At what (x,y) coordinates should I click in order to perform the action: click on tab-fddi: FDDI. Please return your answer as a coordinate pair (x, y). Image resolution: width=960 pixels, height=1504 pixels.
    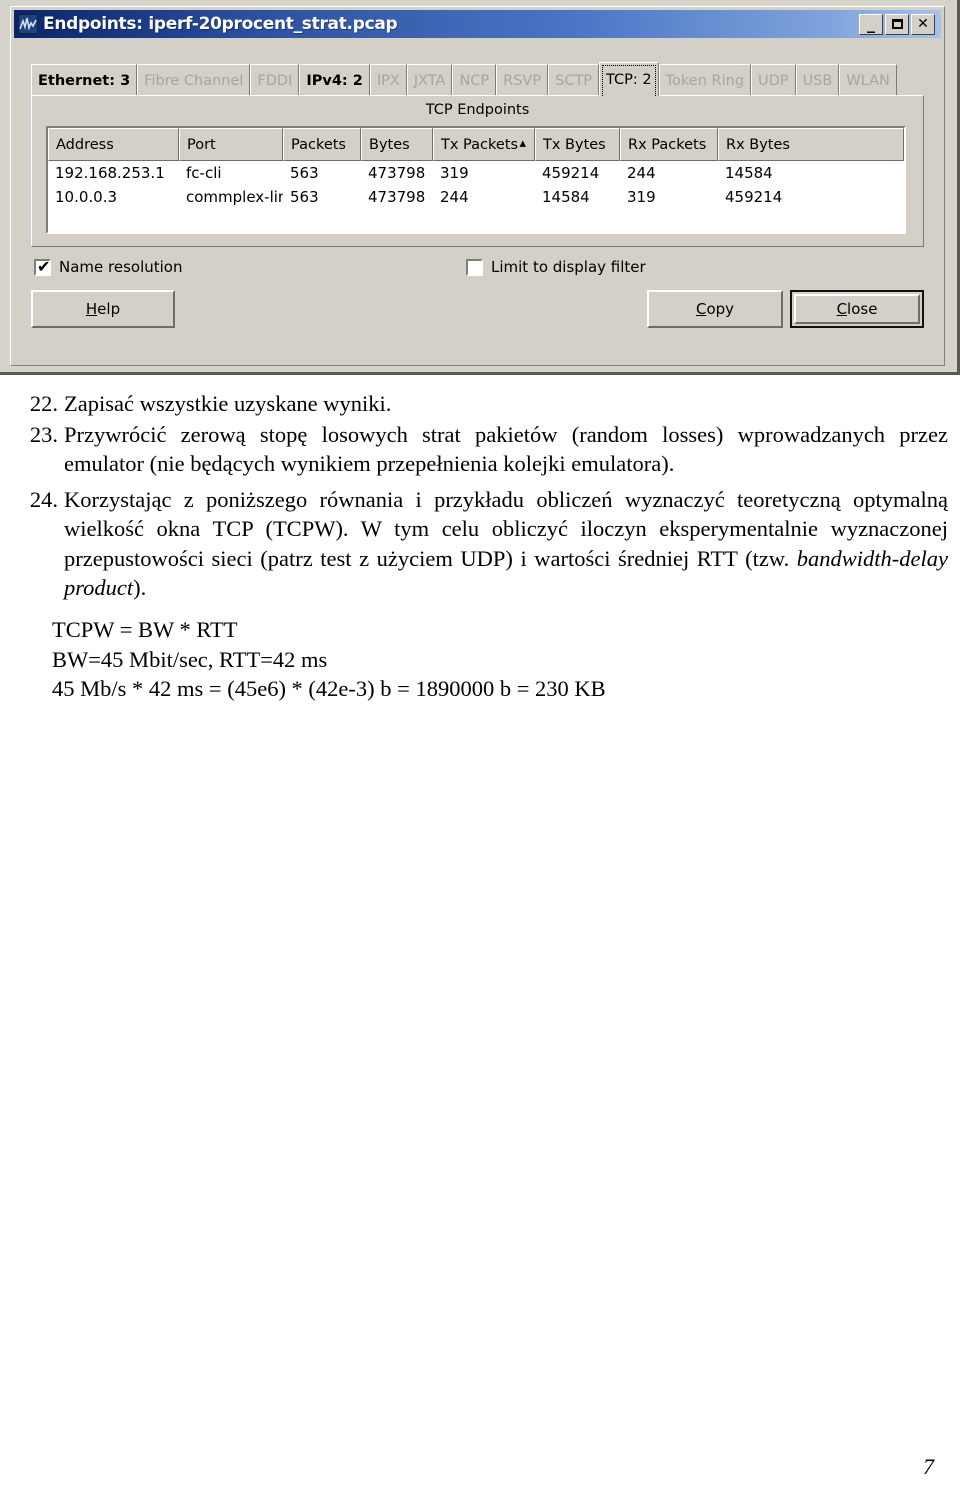
    Looking at the image, I should click on (275, 80).